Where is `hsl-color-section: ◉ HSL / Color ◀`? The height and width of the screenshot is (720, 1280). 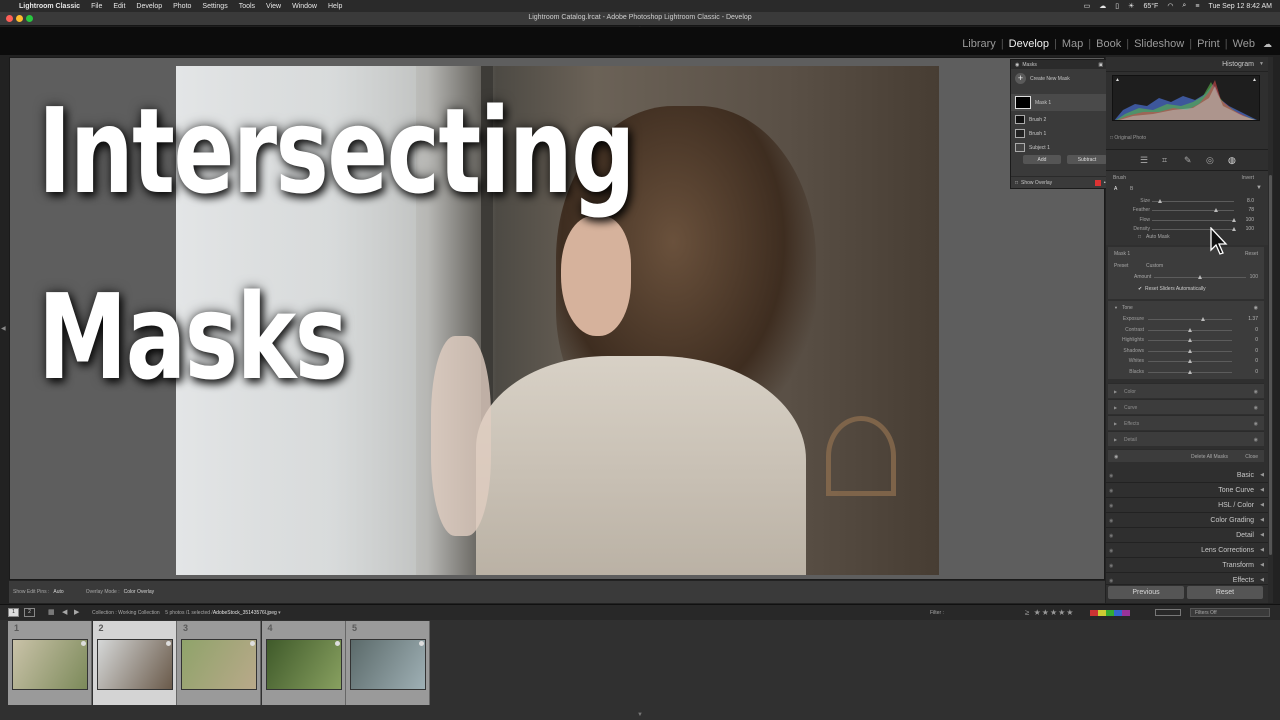 hsl-color-section: ◉ HSL / Color ◀ is located at coordinates (1187, 505).